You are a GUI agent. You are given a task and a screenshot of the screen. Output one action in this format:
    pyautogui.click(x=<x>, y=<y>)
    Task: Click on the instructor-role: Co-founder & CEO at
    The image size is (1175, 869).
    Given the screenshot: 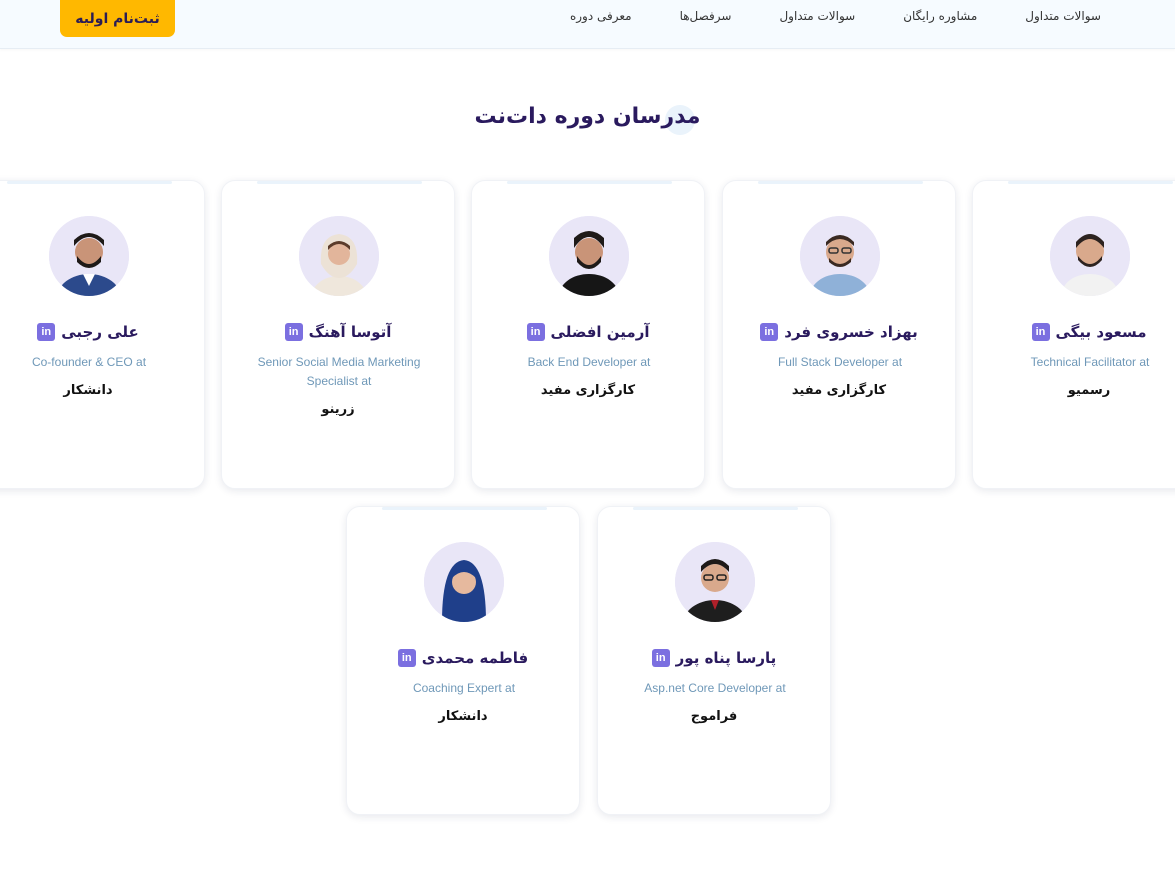 What is the action you would take?
    pyautogui.click(x=89, y=362)
    